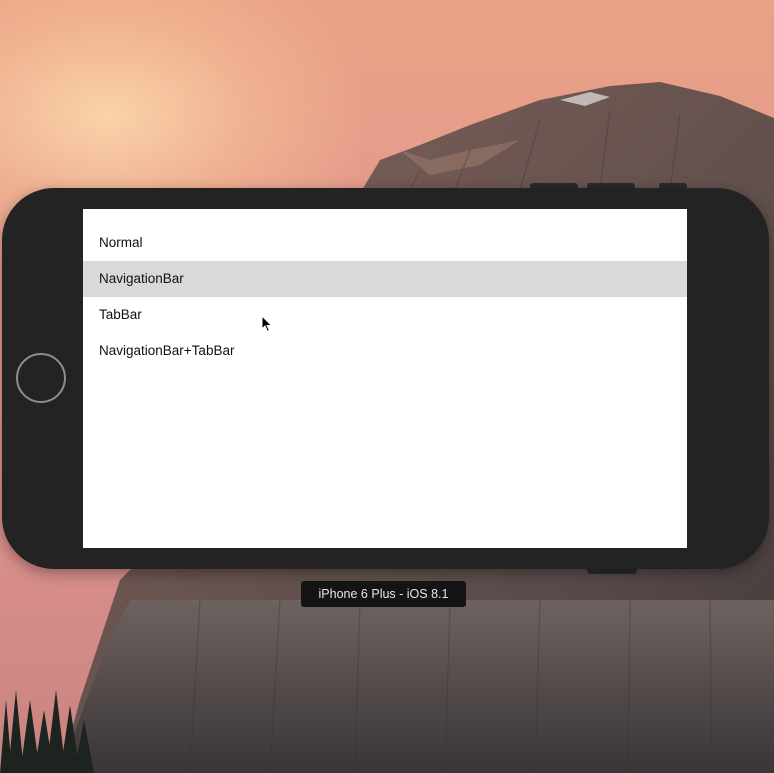  Describe the element at coordinates (167, 350) in the screenshot. I see `table-row-label: NavigationBar+TabBar` at that location.